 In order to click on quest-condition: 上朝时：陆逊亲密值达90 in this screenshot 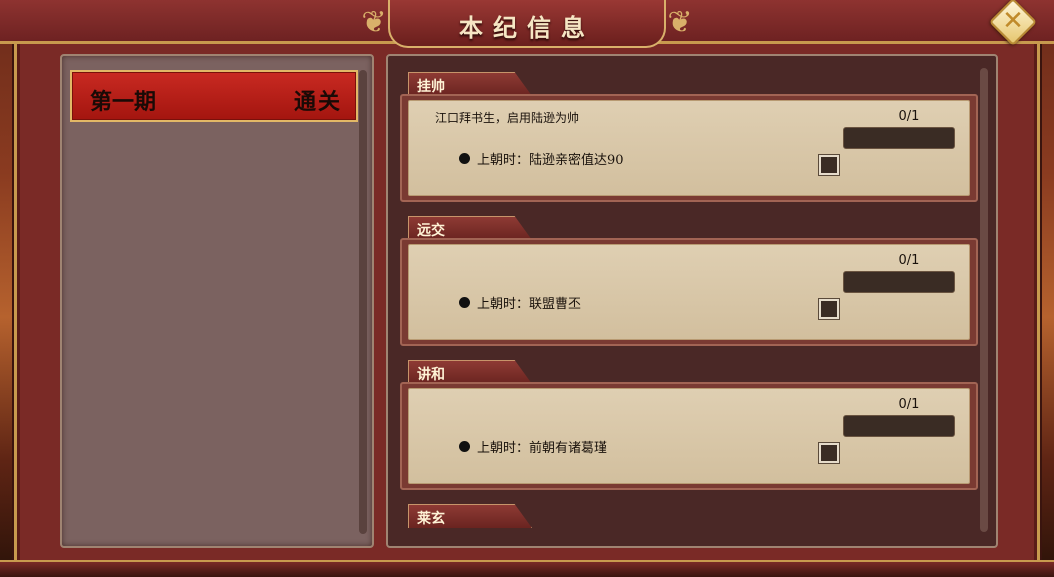, I will do `click(550, 160)`.